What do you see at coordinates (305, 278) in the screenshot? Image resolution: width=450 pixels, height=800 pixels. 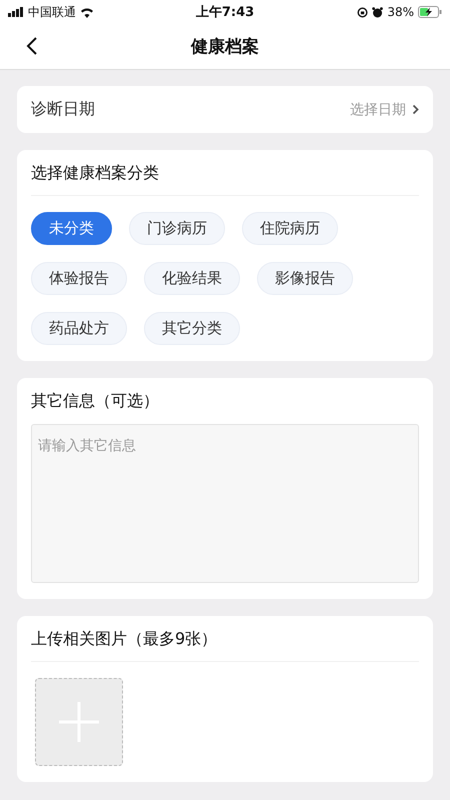 I see `category-chip: 影像报告` at bounding box center [305, 278].